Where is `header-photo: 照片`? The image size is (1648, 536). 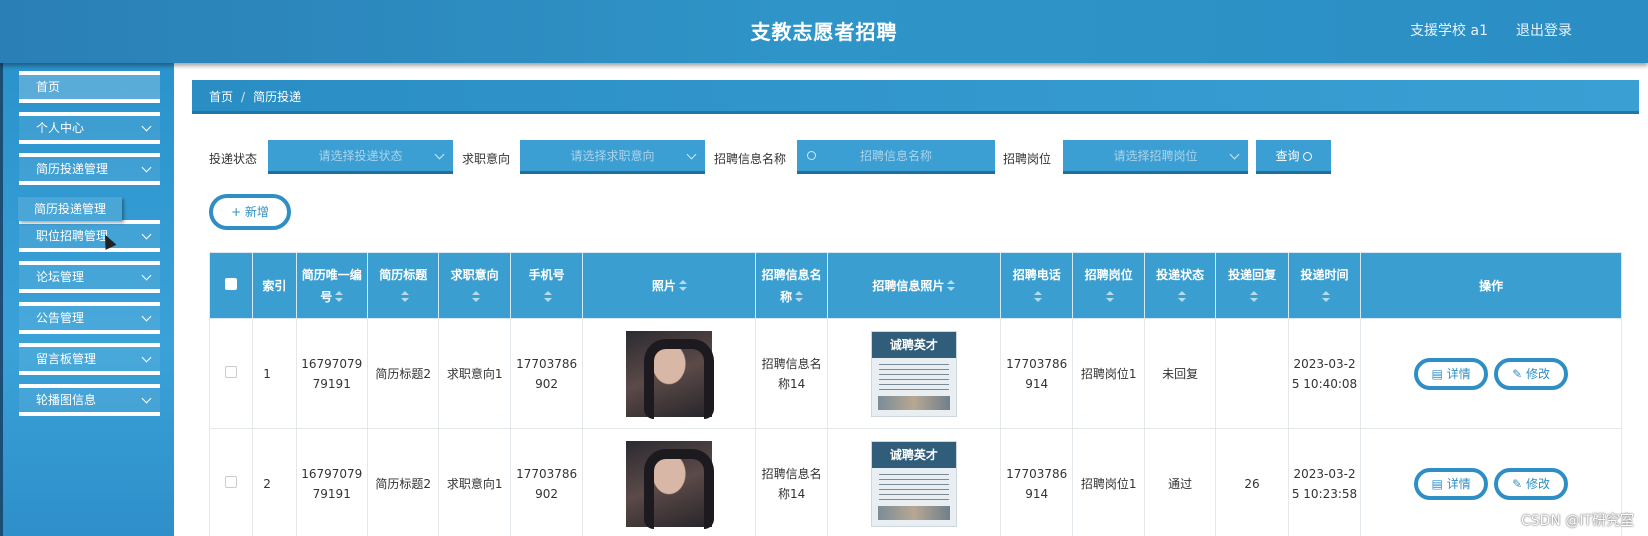
header-photo: 照片 is located at coordinates (669, 285).